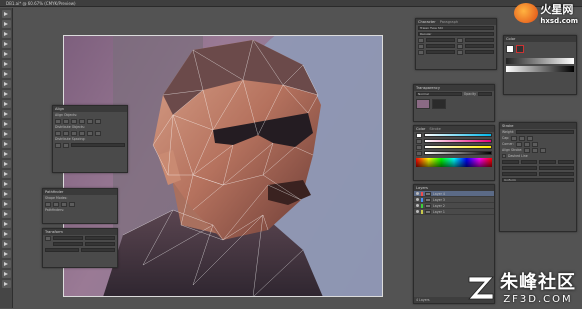  Describe the element at coordinates (6, 74) in the screenshot. I see `line-icon` at that location.